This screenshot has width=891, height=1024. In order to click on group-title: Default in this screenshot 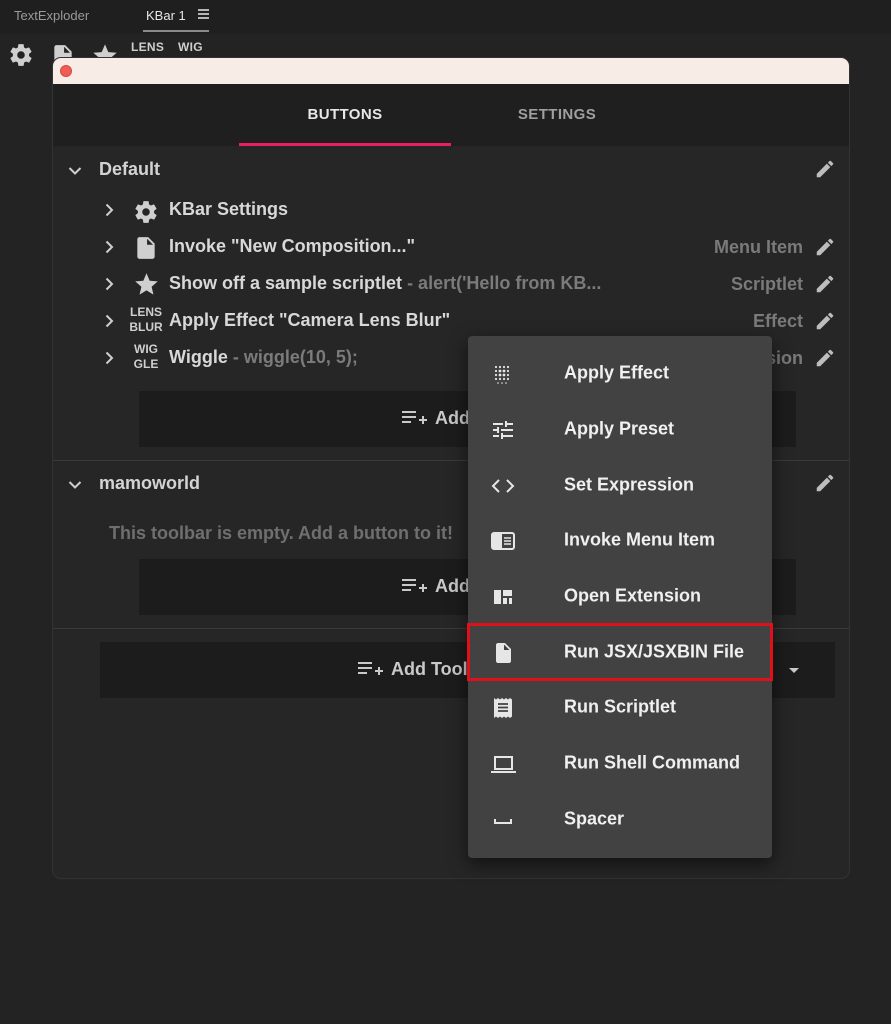, I will do `click(130, 169)`.